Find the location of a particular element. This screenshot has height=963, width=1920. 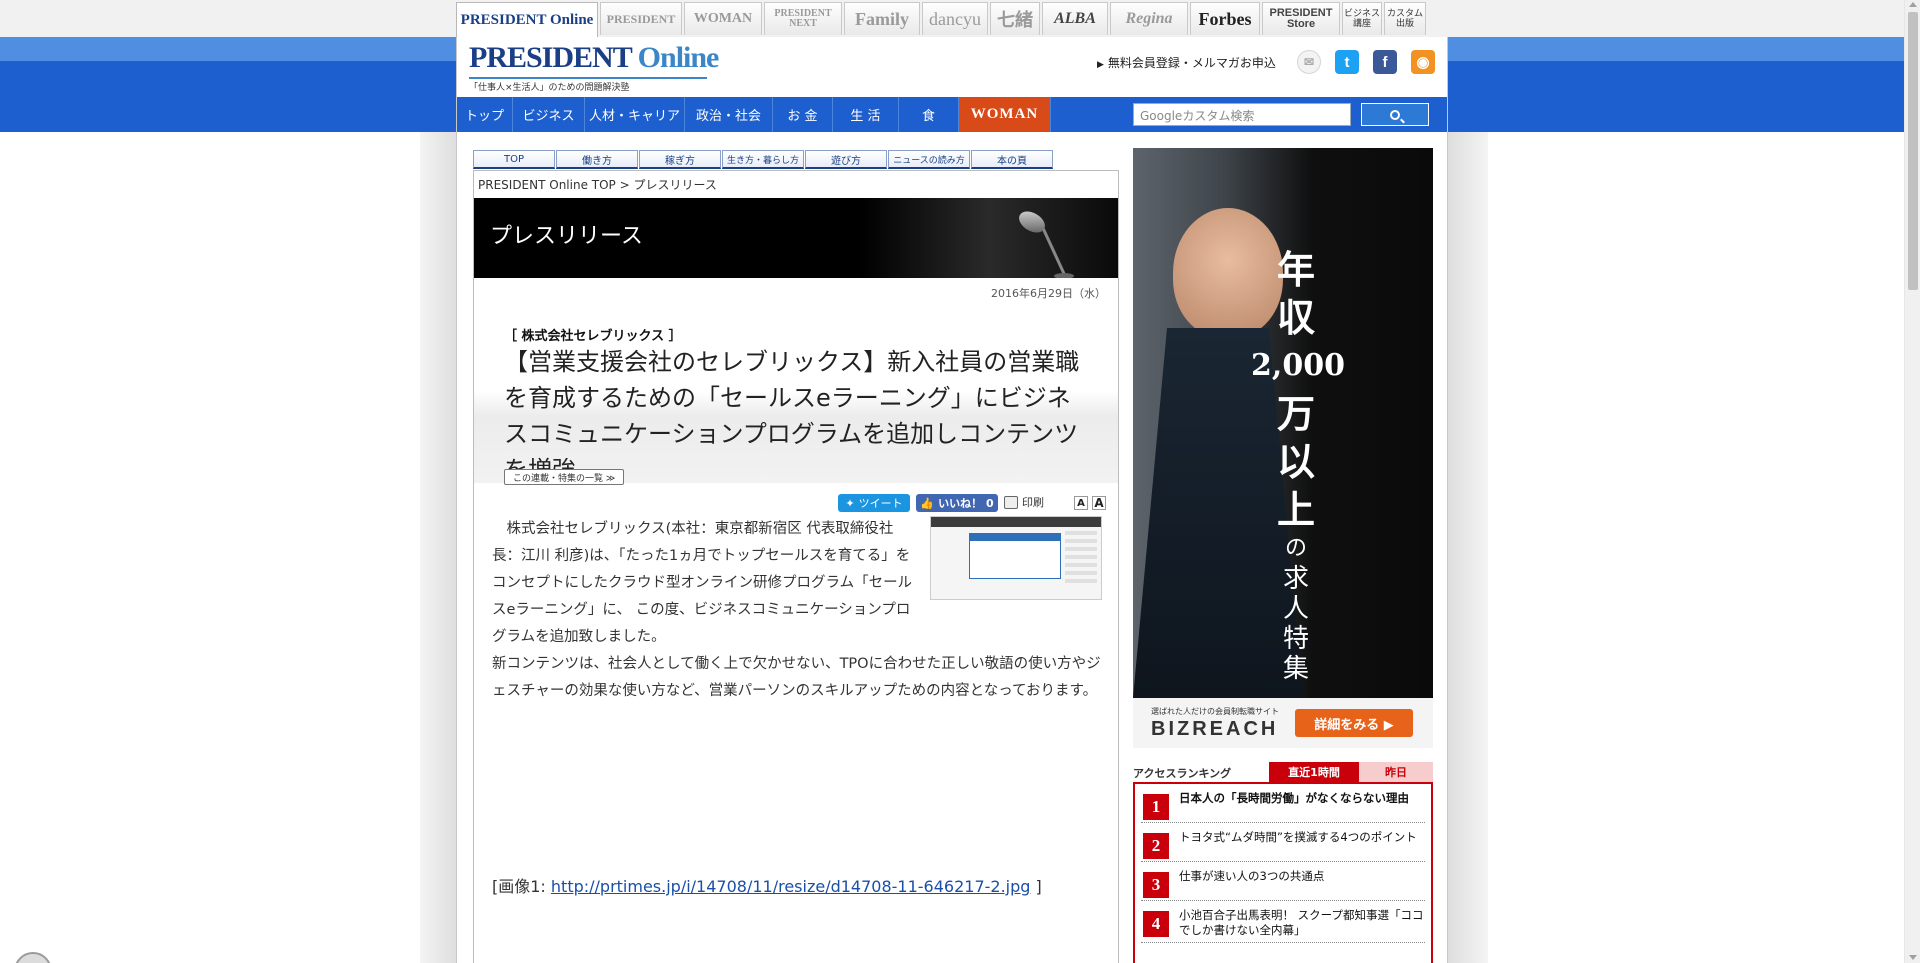

rank-title: 仕事が速い人の3つの共通点 is located at coordinates (1252, 876).